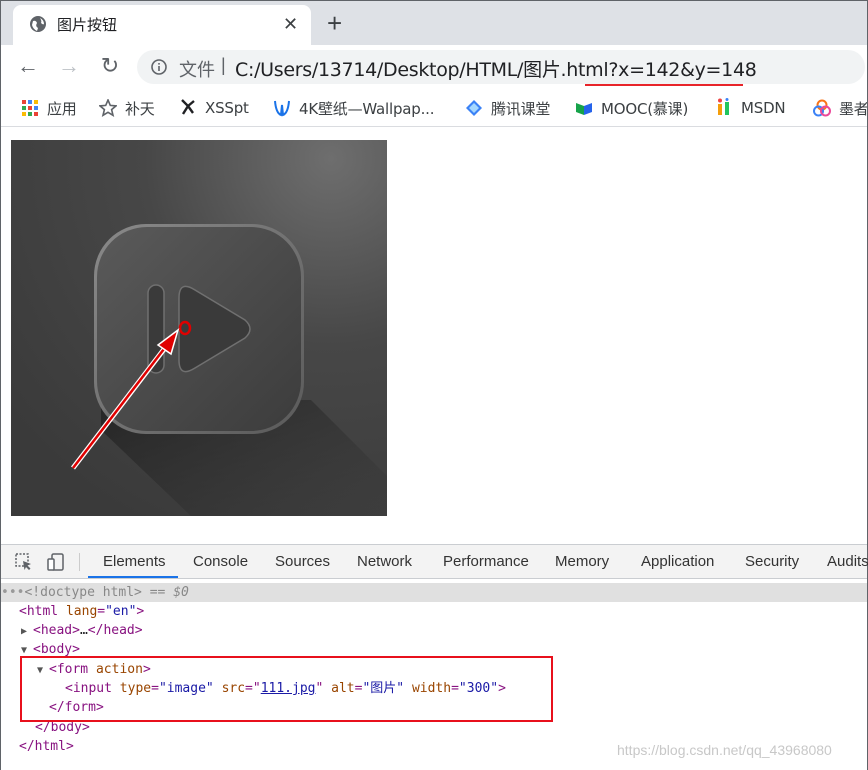  I want to click on xsspt-icon, so click(188, 107).